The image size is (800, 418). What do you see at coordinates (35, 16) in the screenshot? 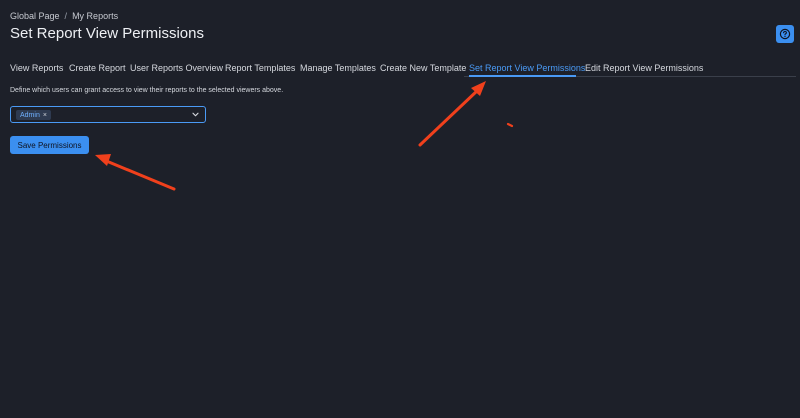
I see `breadcrumb-item-global-page: Global Page` at bounding box center [35, 16].